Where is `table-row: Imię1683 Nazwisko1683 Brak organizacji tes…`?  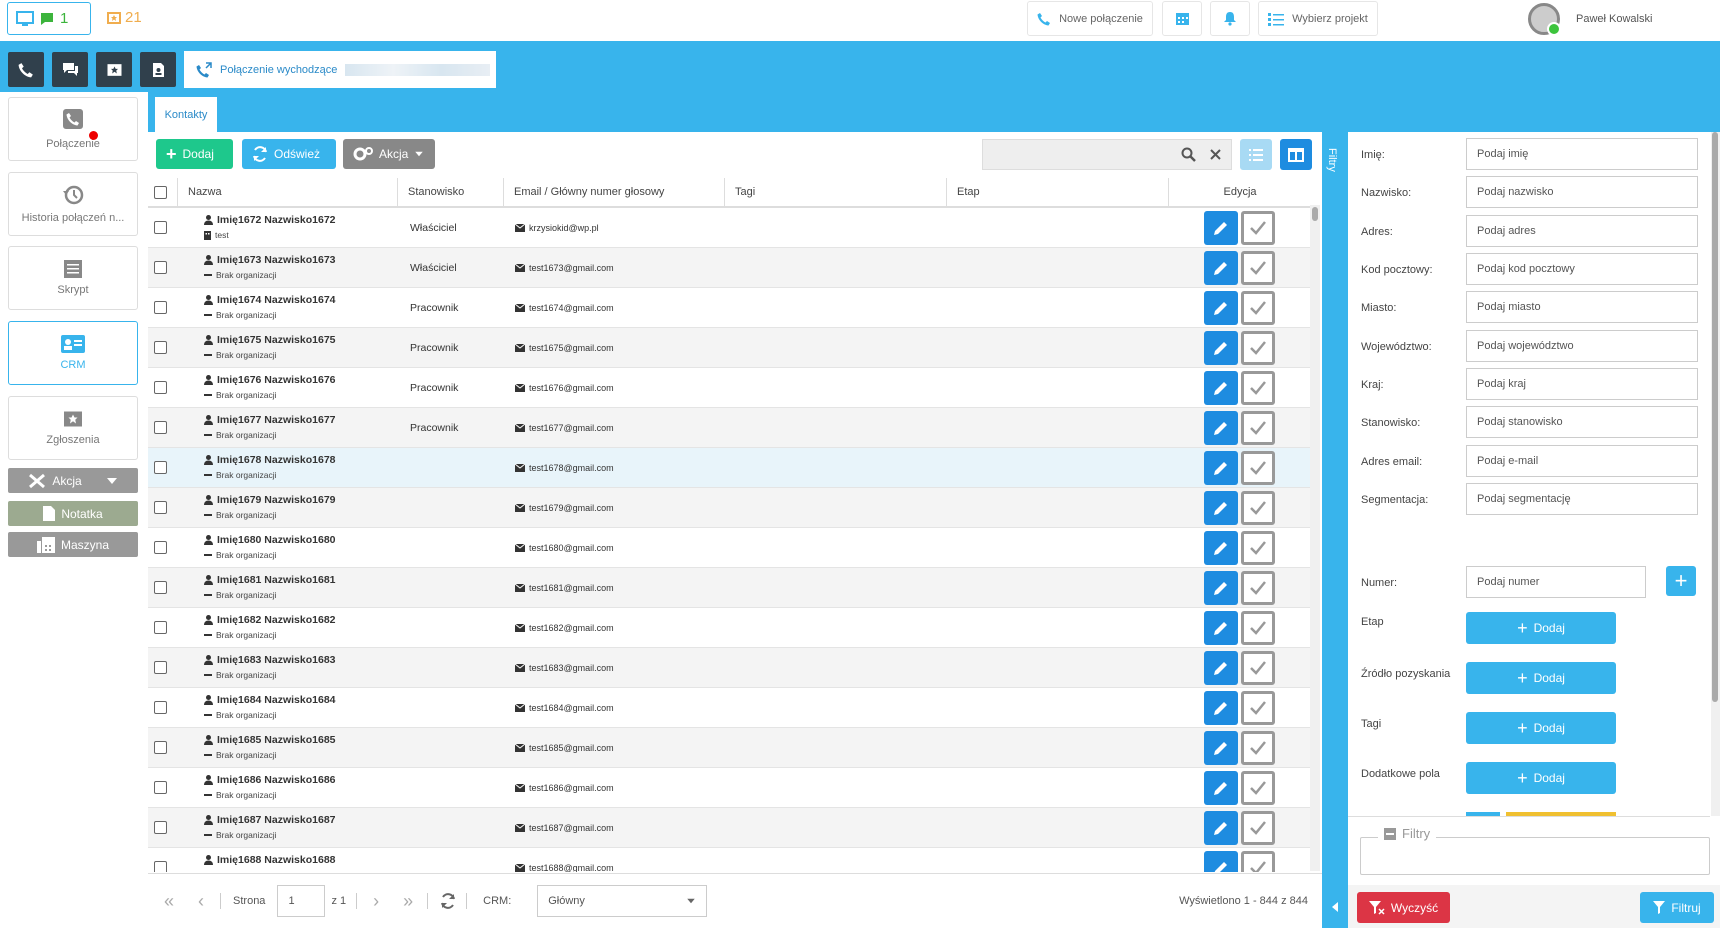 table-row: Imię1683 Nazwisko1683 Brak organizacji tes… is located at coordinates (730, 668).